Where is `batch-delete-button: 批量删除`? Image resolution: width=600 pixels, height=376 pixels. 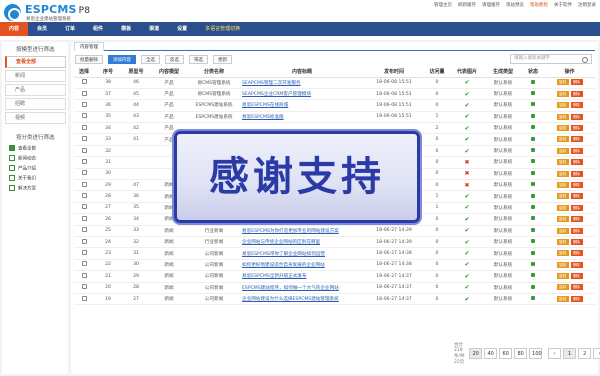 batch-delete-button: 批量删除 is located at coordinates (89, 59).